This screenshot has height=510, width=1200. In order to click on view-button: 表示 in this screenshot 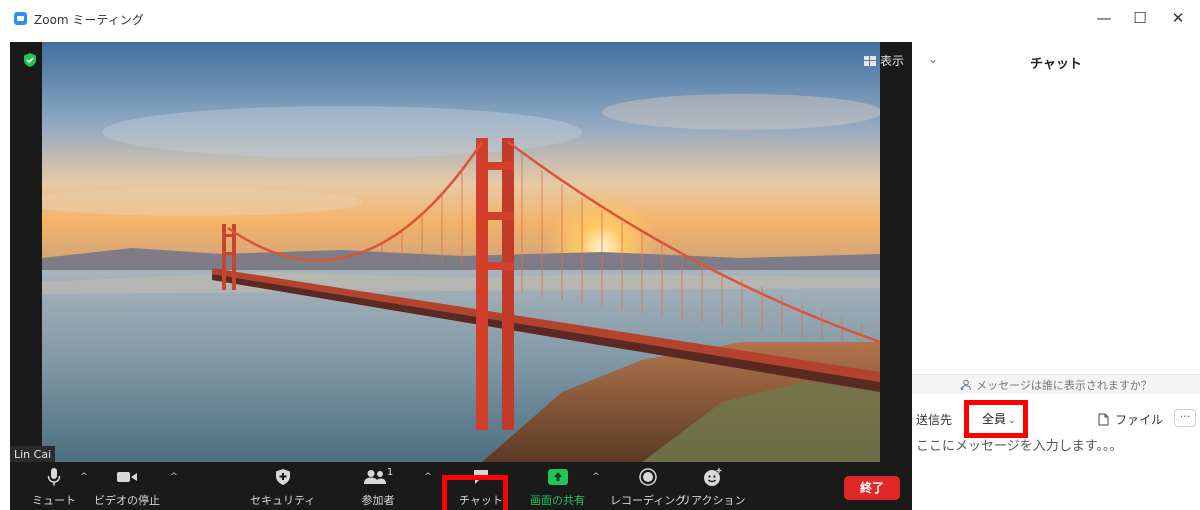, I will do `click(883, 60)`.